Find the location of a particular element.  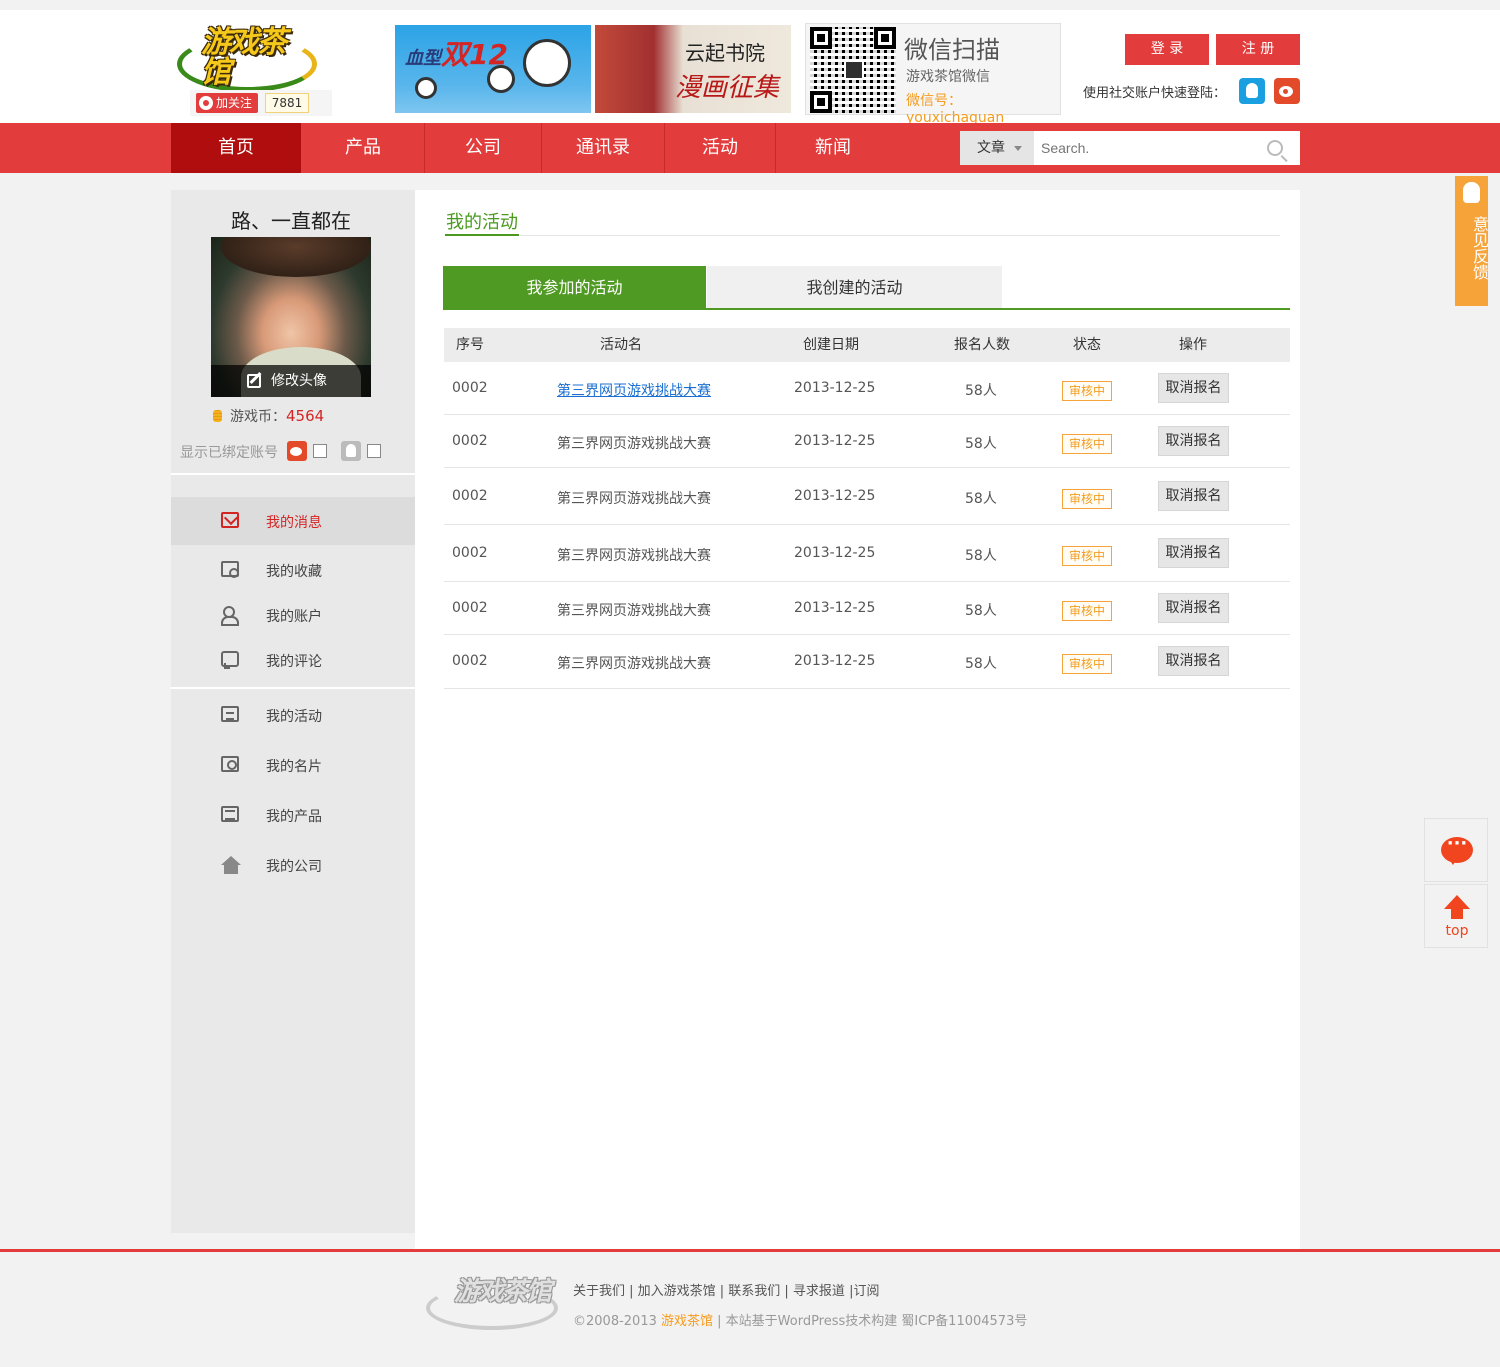

weibo-login-icon is located at coordinates (1287, 91).